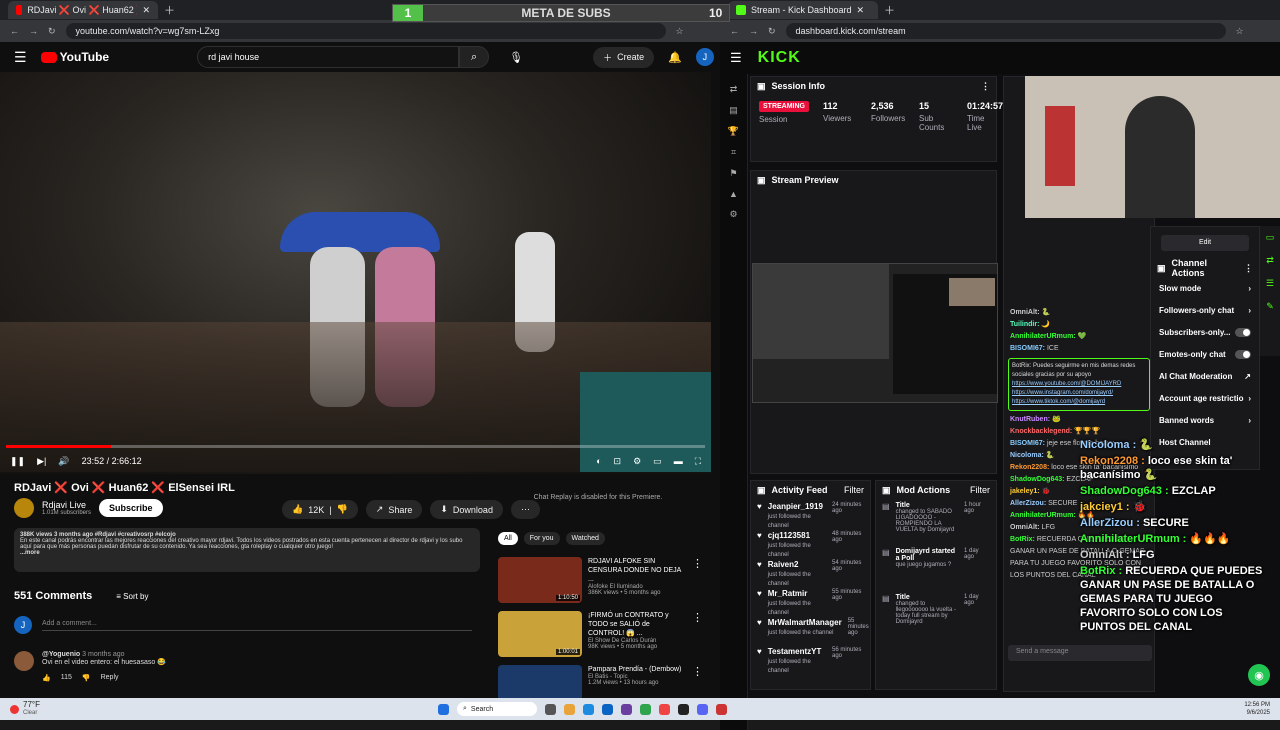  Describe the element at coordinates (697, 582) in the screenshot. I see `rec-more-icon: ⋮` at that location.